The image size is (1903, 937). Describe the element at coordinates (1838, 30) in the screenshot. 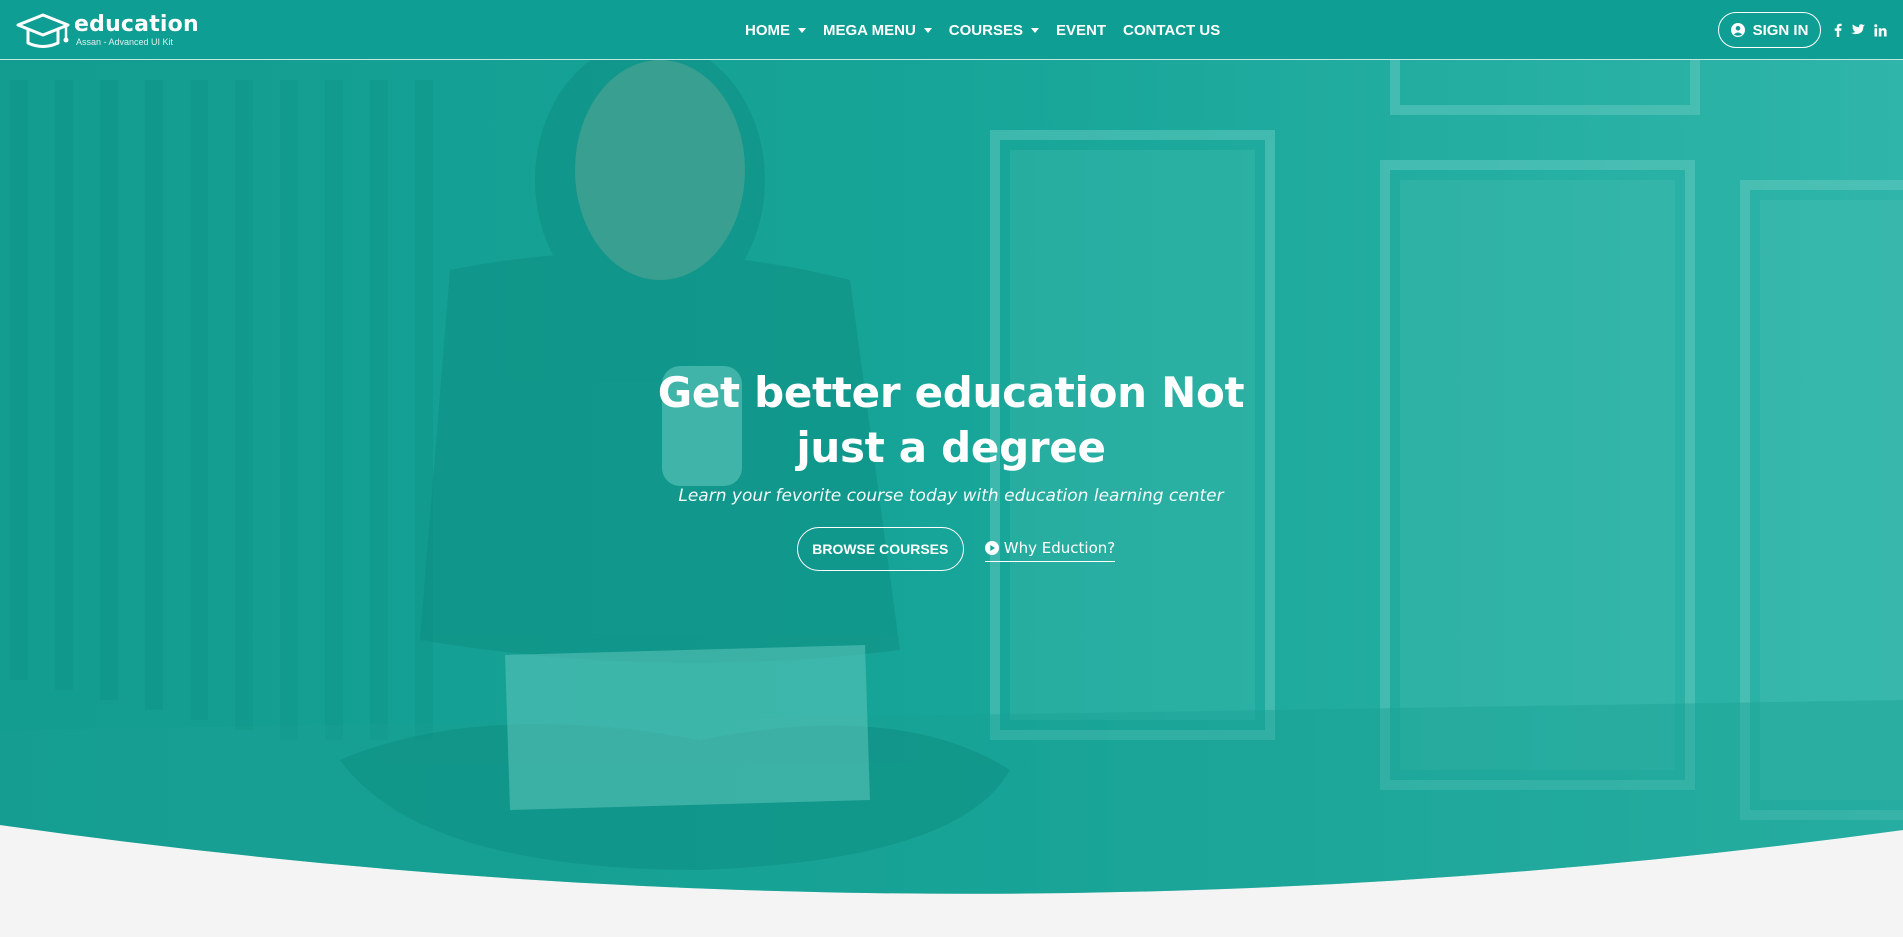

I see `facebook-icon` at that location.